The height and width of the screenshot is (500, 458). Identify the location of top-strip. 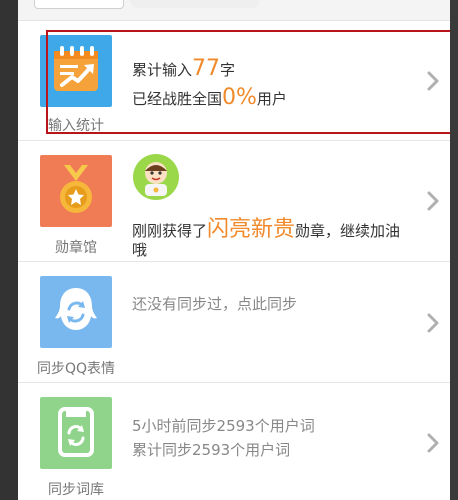
(234, 10).